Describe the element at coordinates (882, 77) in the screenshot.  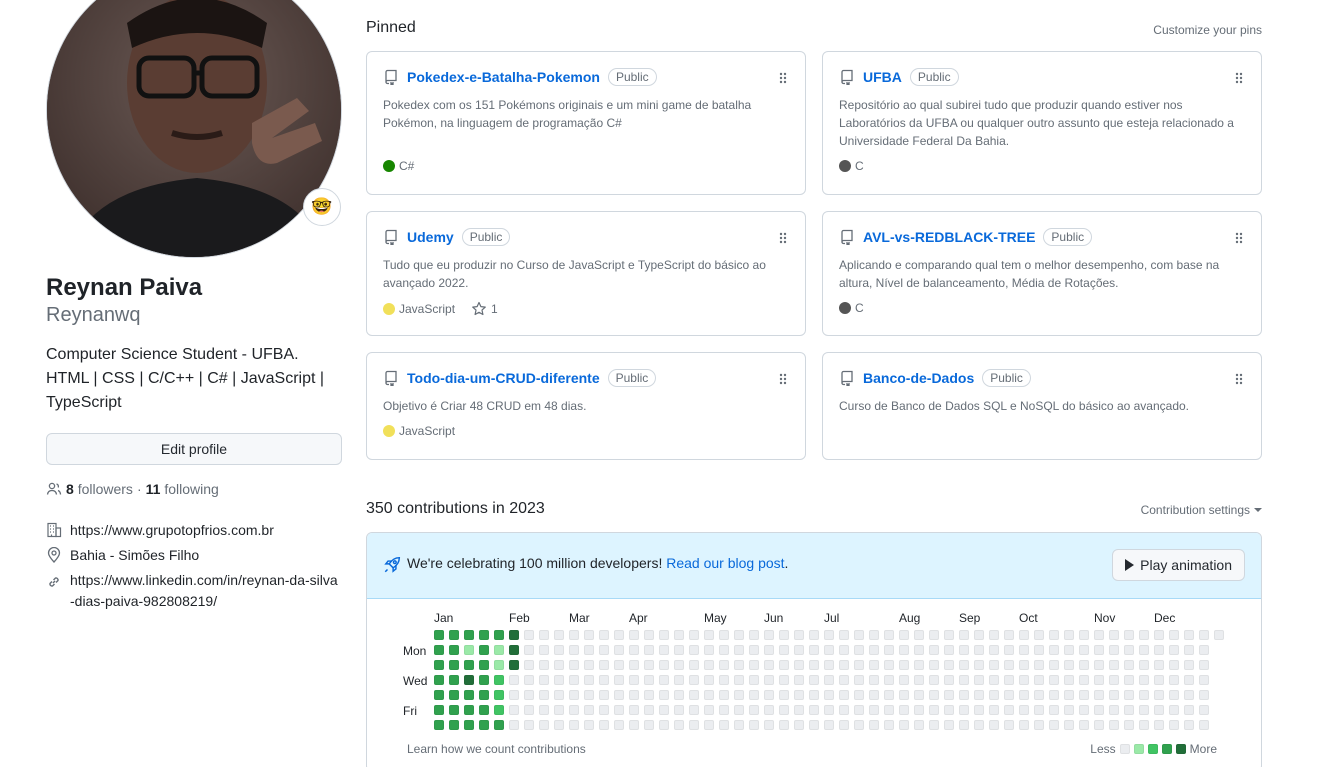
I see `repo-name-link: UFBA` at that location.